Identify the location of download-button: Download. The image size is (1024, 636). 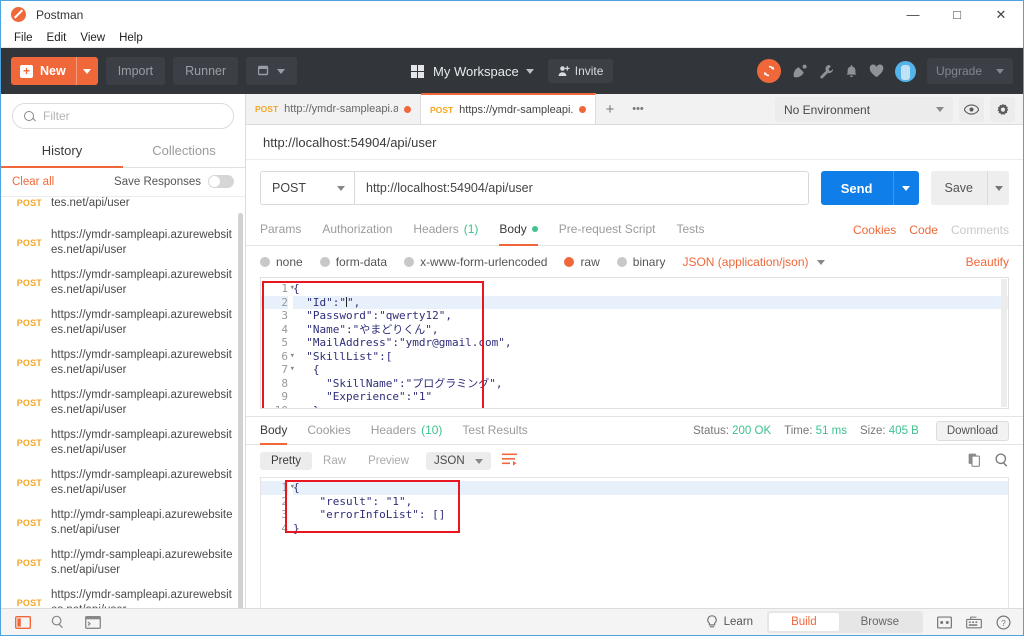
(972, 430).